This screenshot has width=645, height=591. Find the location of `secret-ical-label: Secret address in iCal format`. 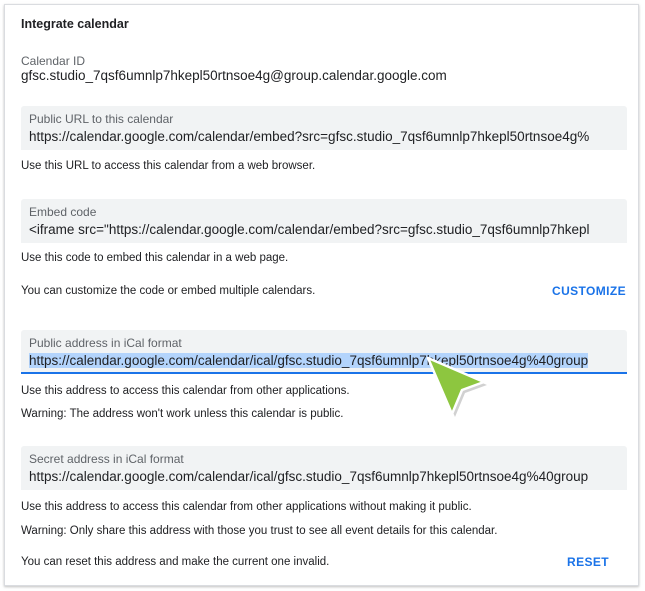

secret-ical-label: Secret address in iCal format is located at coordinates (106, 459).